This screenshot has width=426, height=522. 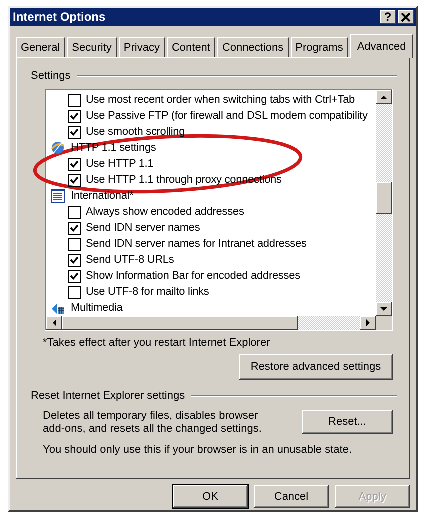 I want to click on setting-label: Use Passive FTP (for firewall and DSL modem compatibility, so click(x=227, y=116).